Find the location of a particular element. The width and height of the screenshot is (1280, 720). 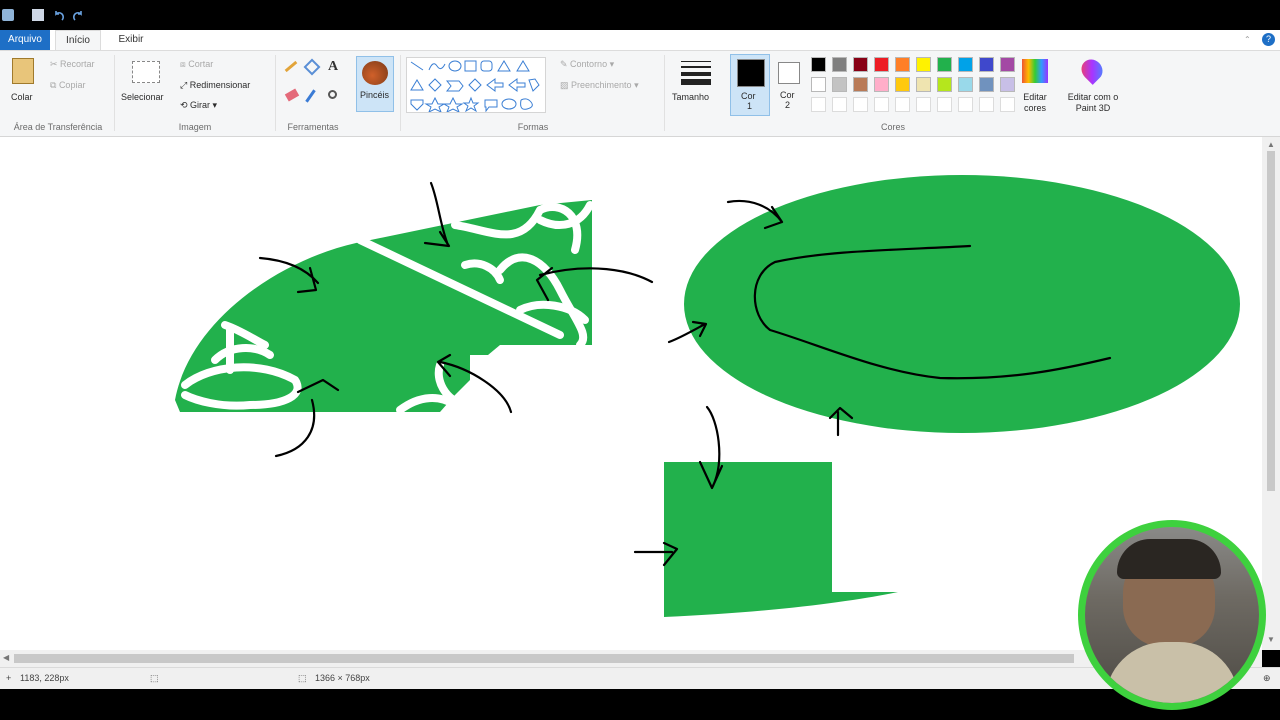

outline-dropdown: ✎ Contorno ▾ is located at coordinates (587, 64).